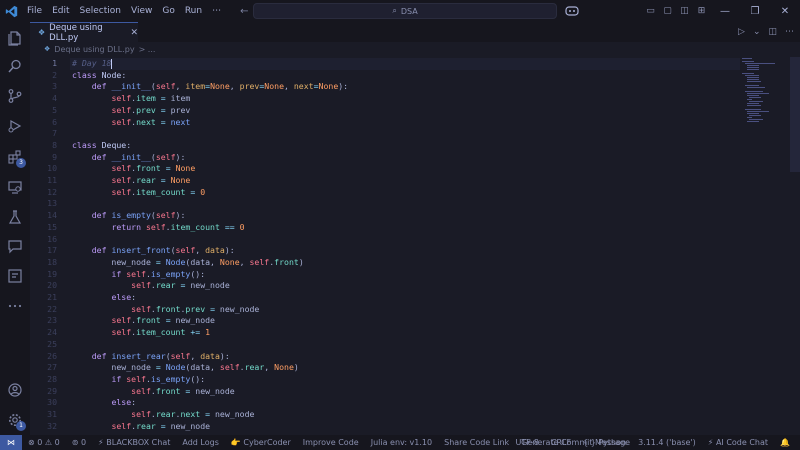  Describe the element at coordinates (134, 442) in the screenshot. I see `blackbox-chat-button: ⚡ BLACKBOX Chat` at that location.